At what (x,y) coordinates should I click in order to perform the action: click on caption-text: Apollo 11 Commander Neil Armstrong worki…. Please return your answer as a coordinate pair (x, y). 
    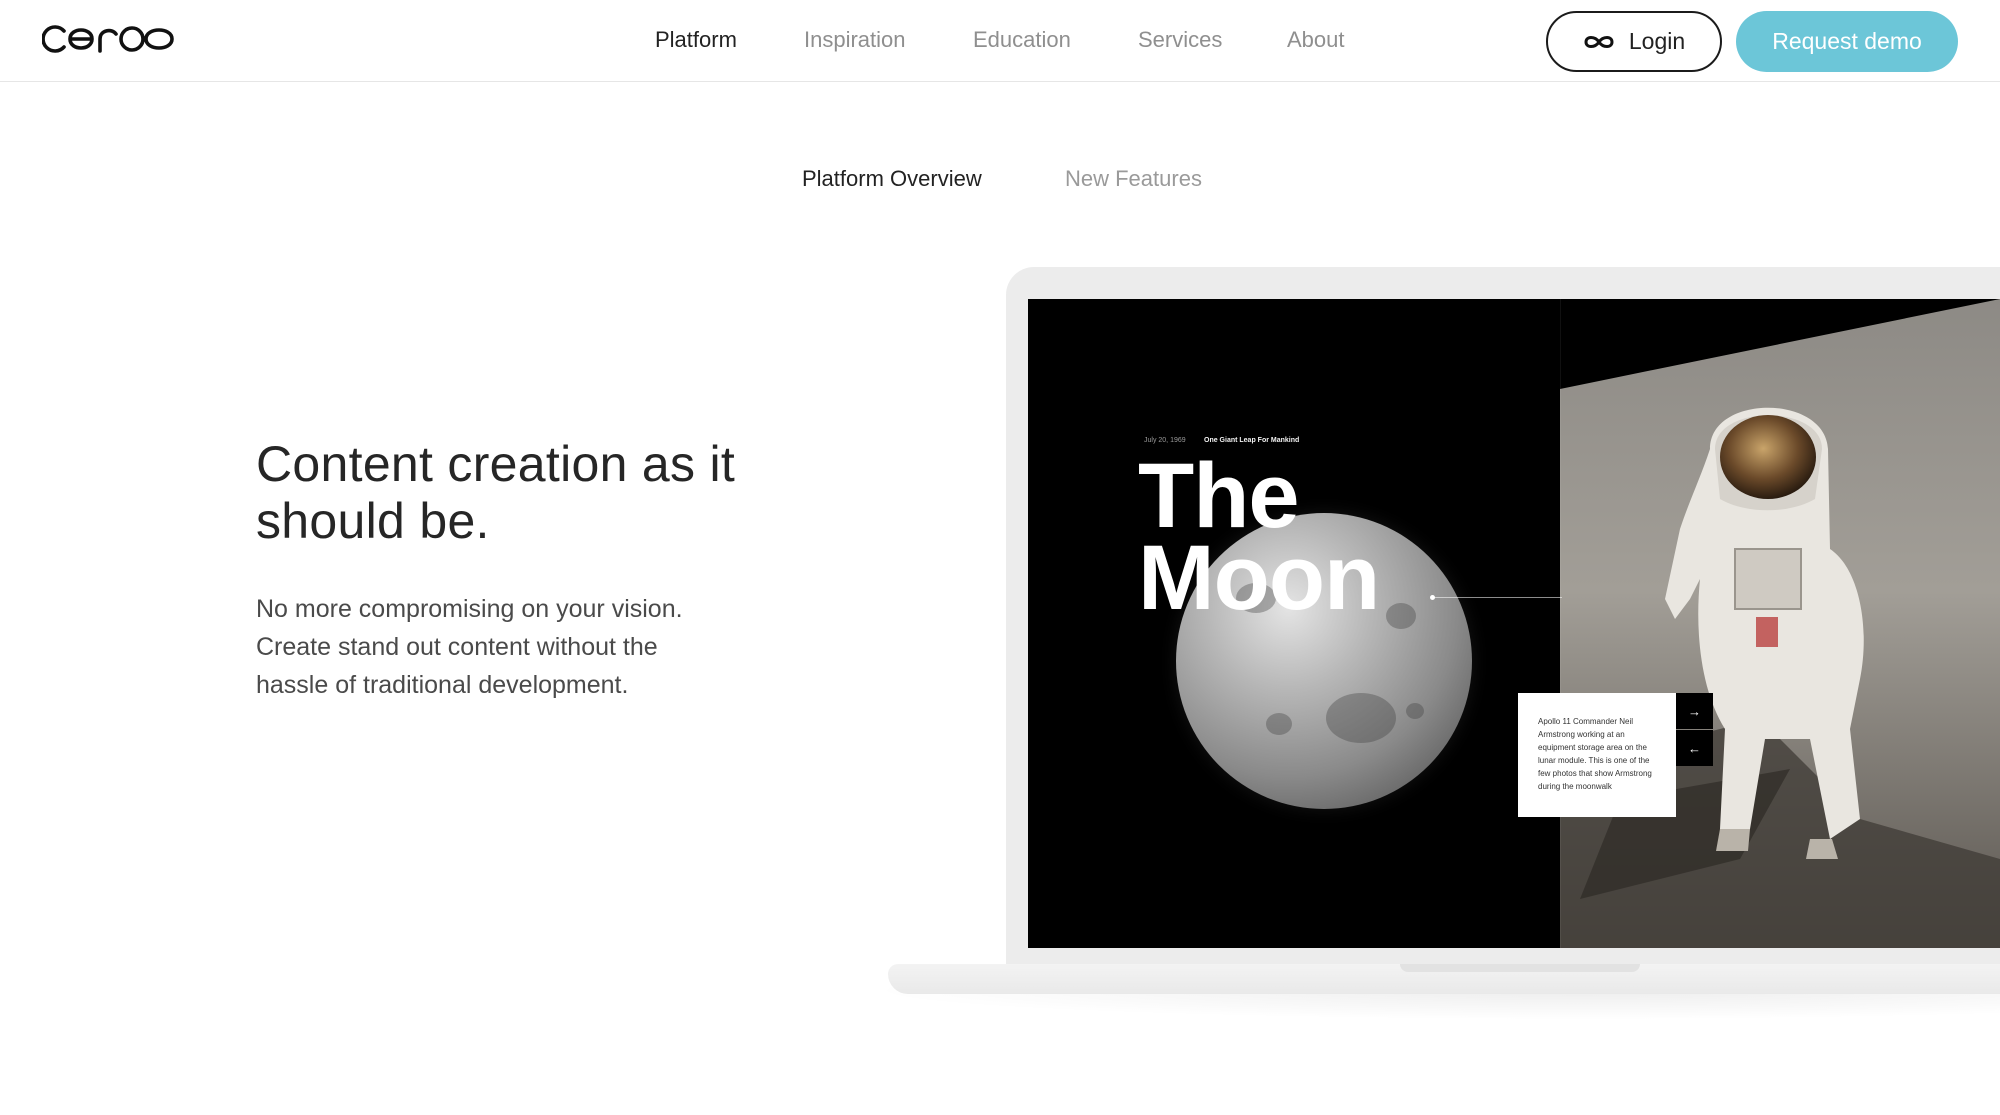
    Looking at the image, I should click on (1595, 754).